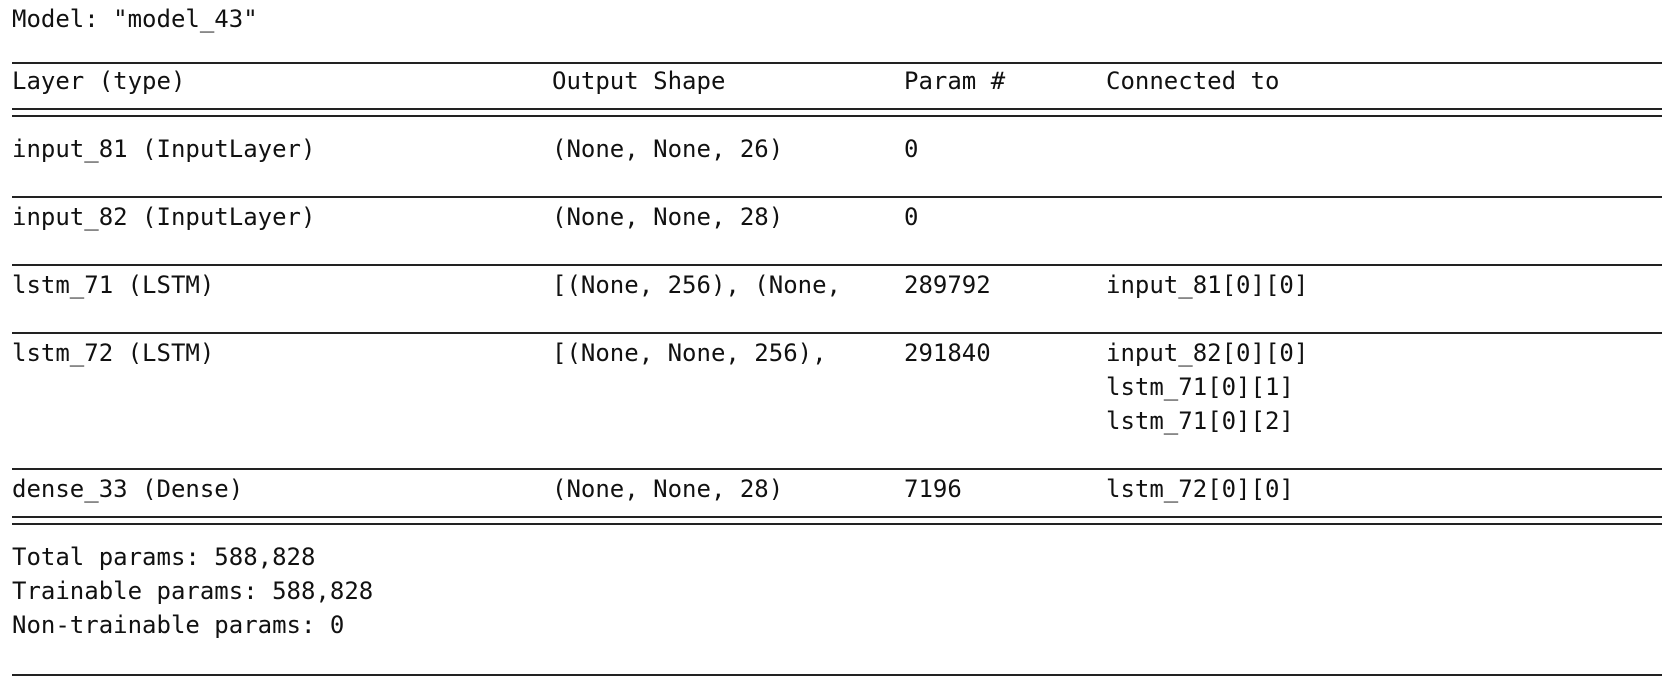  What do you see at coordinates (639, 81) in the screenshot?
I see `header-output-shape: Output Shape` at bounding box center [639, 81].